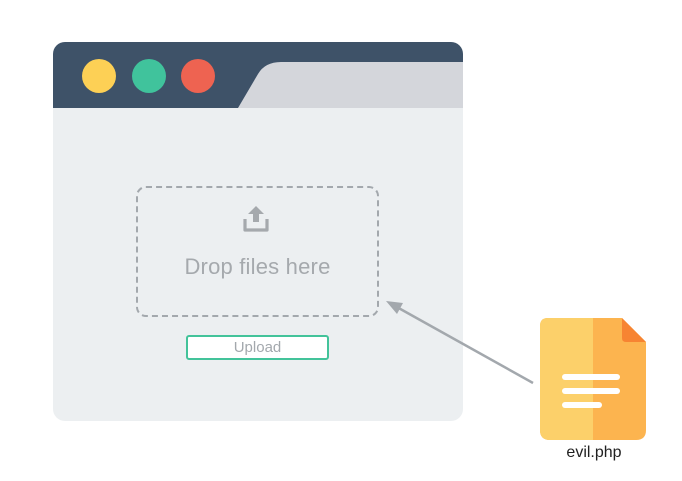 The image size is (682, 481). What do you see at coordinates (594, 452) in the screenshot?
I see `file-name: evil.php` at bounding box center [594, 452].